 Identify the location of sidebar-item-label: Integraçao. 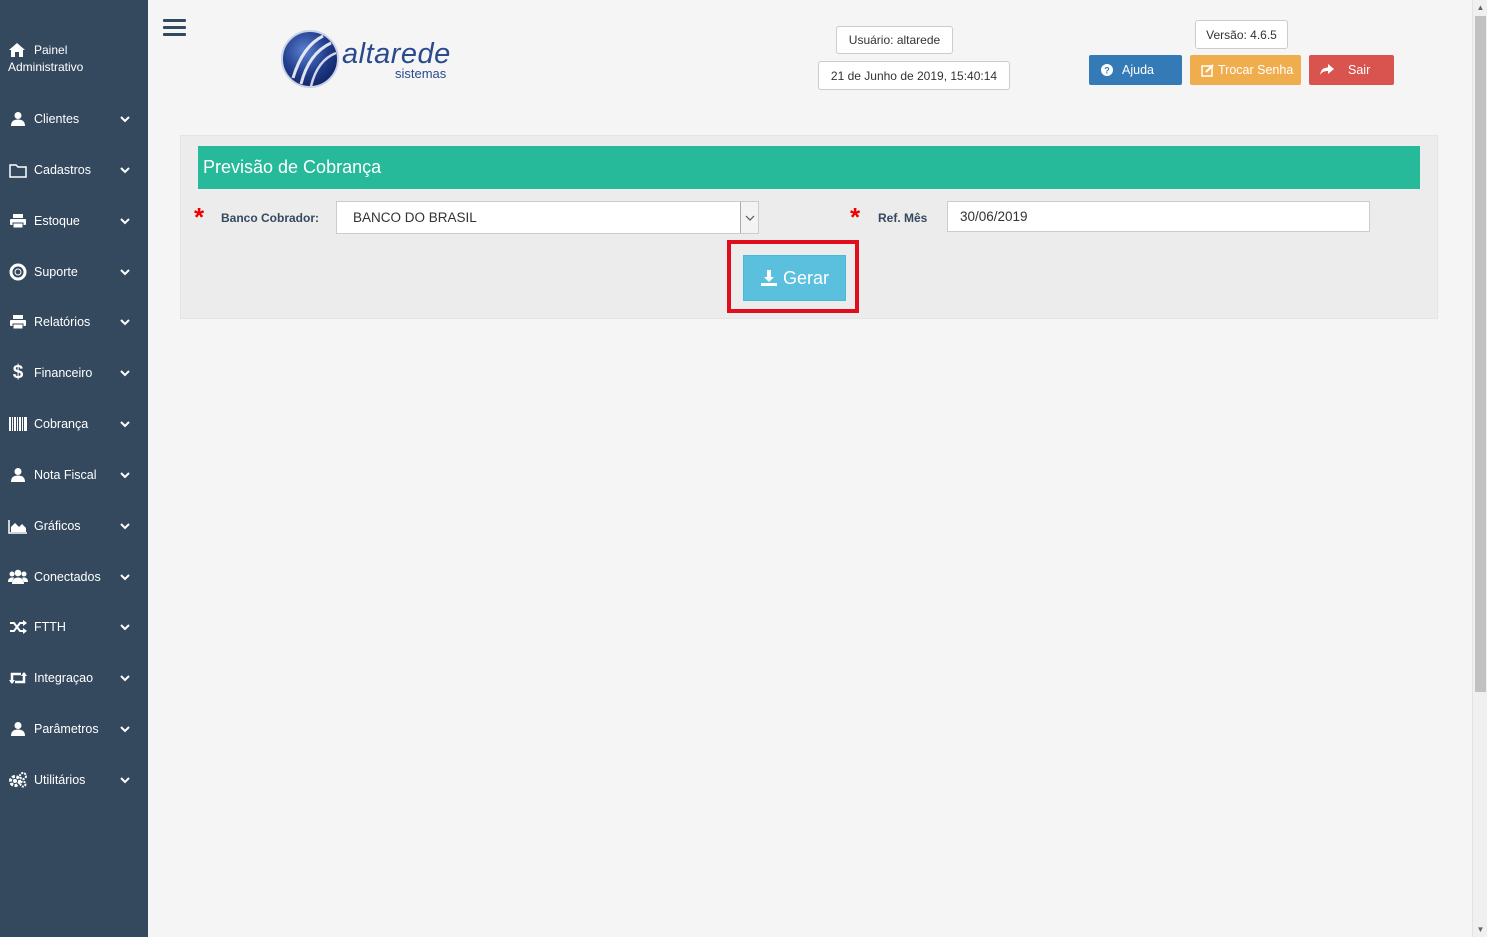
(64, 678).